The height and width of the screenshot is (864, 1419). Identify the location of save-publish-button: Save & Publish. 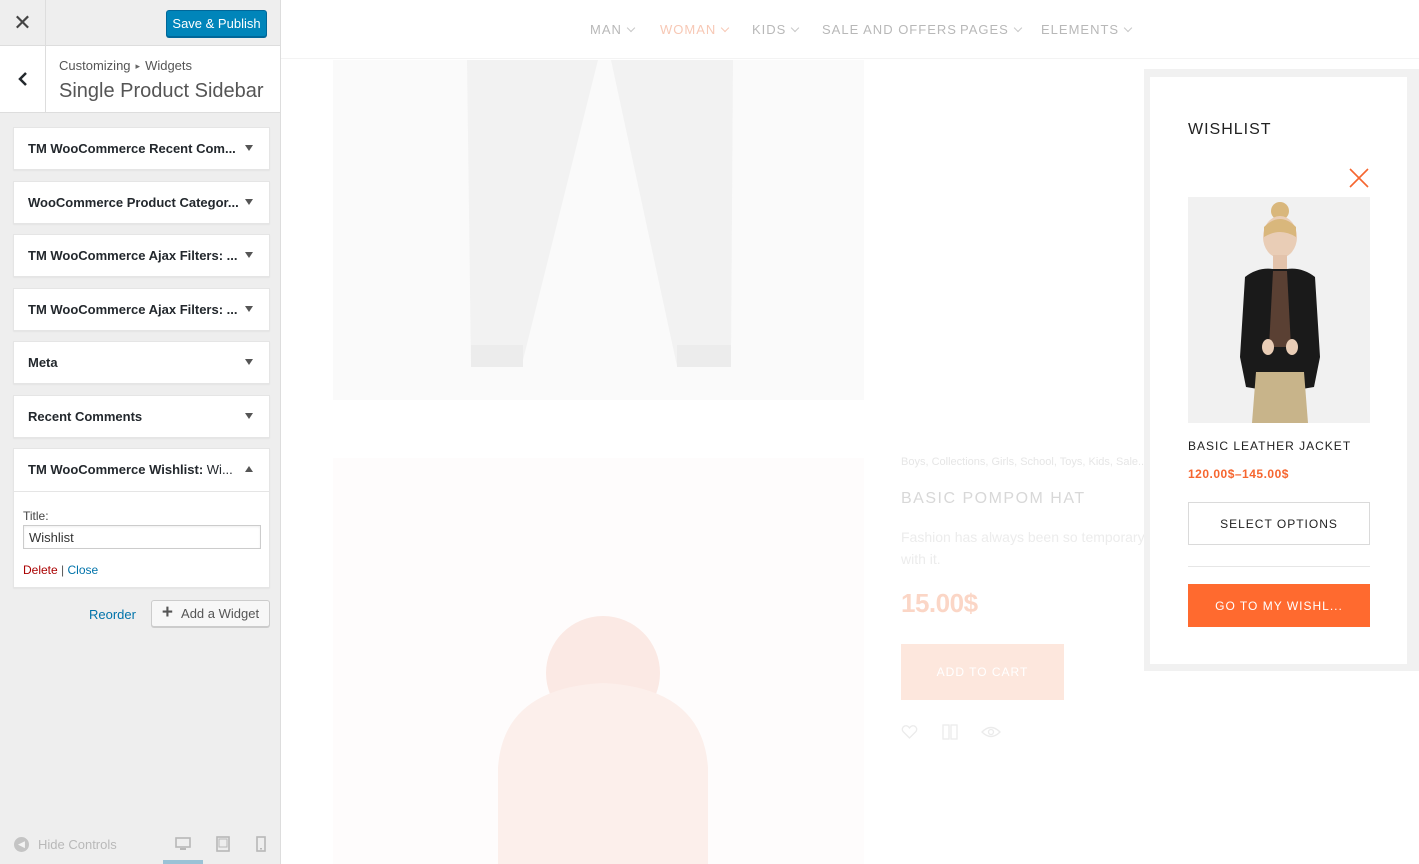
(216, 23).